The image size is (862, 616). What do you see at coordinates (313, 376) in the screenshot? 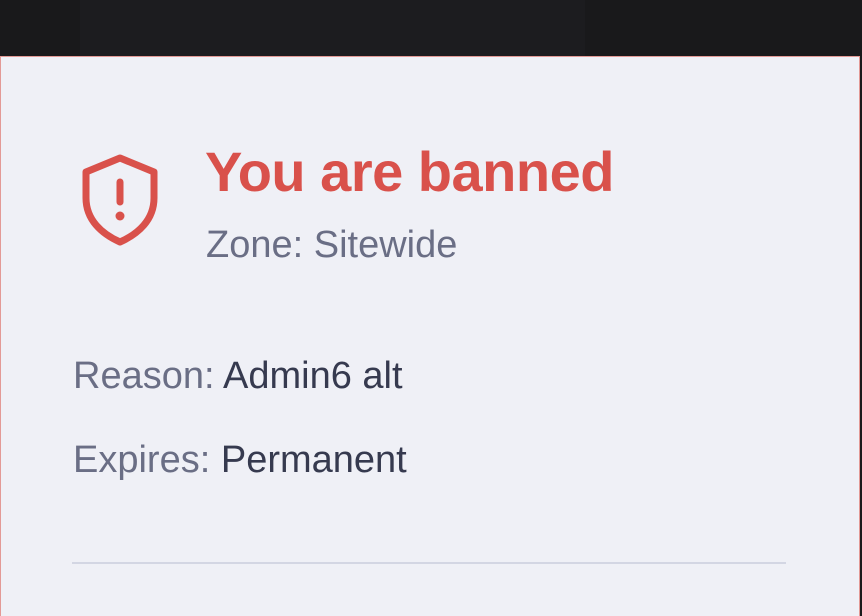
I see `reason-value: Admin6 alt` at bounding box center [313, 376].